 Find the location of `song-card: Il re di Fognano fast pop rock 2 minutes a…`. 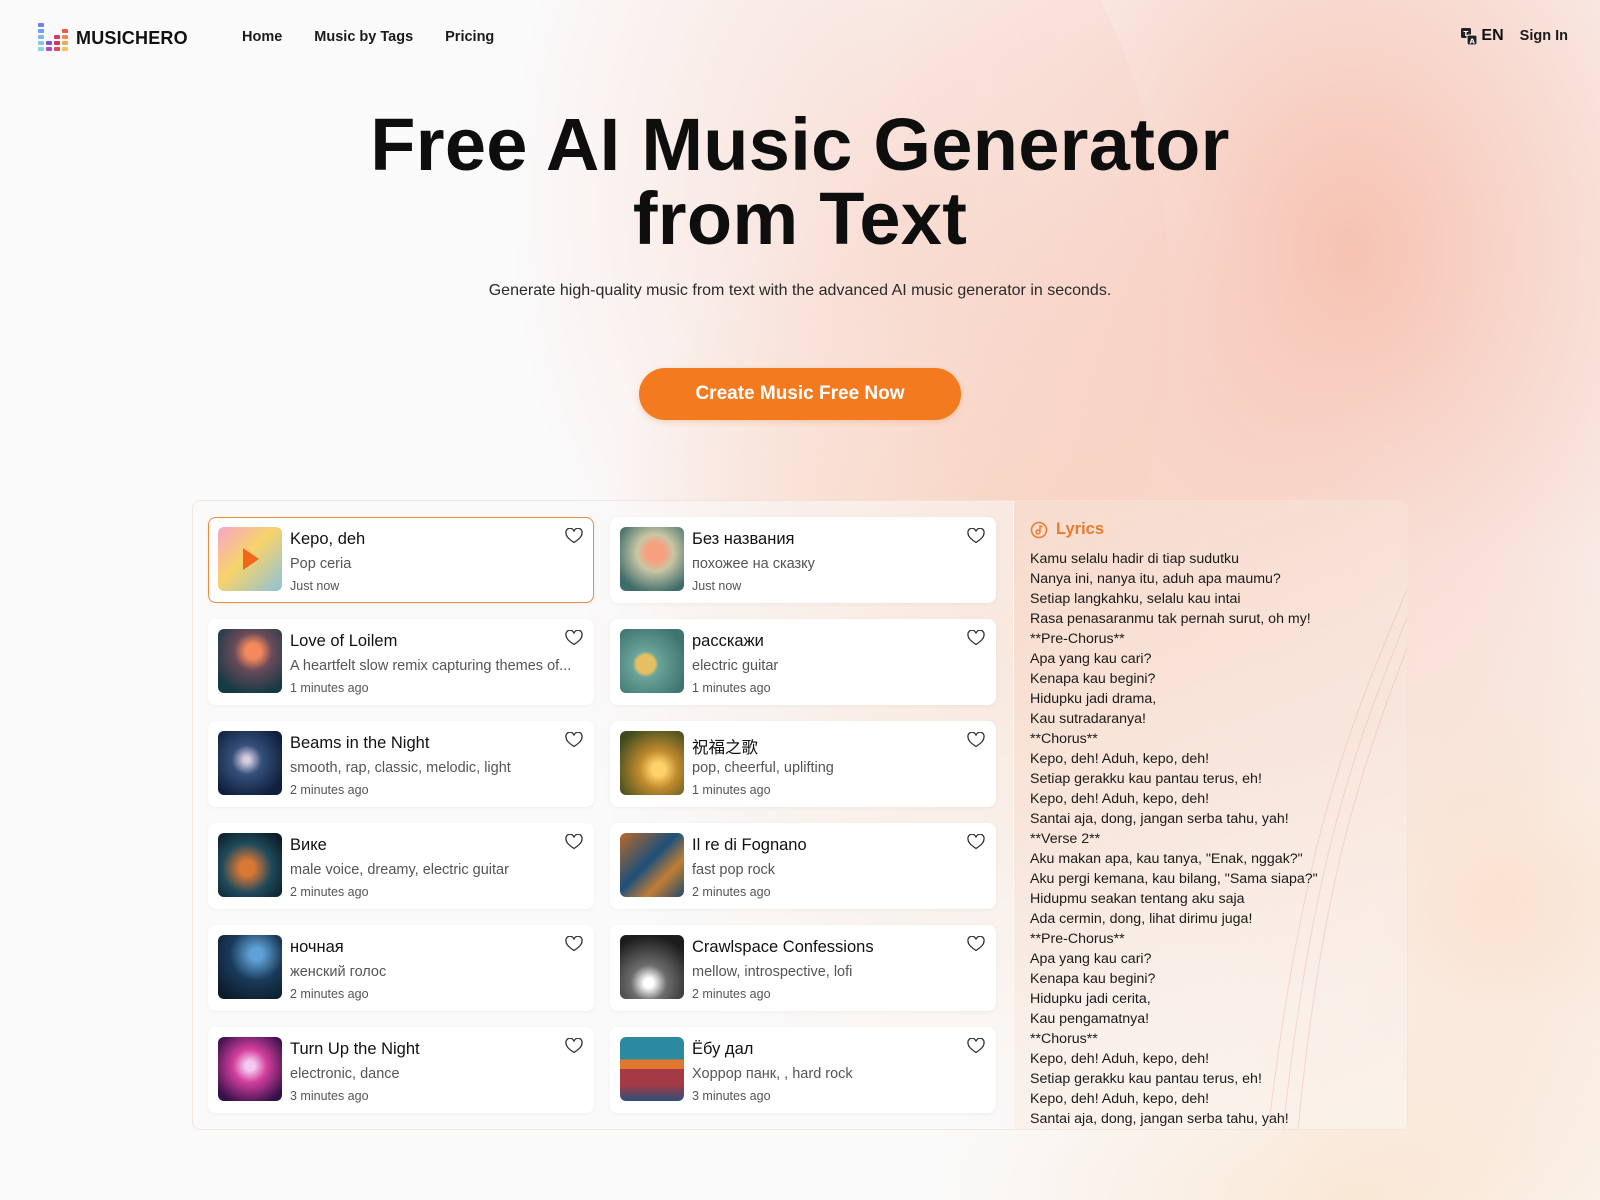

song-card: Il re di Fognano fast pop rock 2 minutes a… is located at coordinates (803, 866).